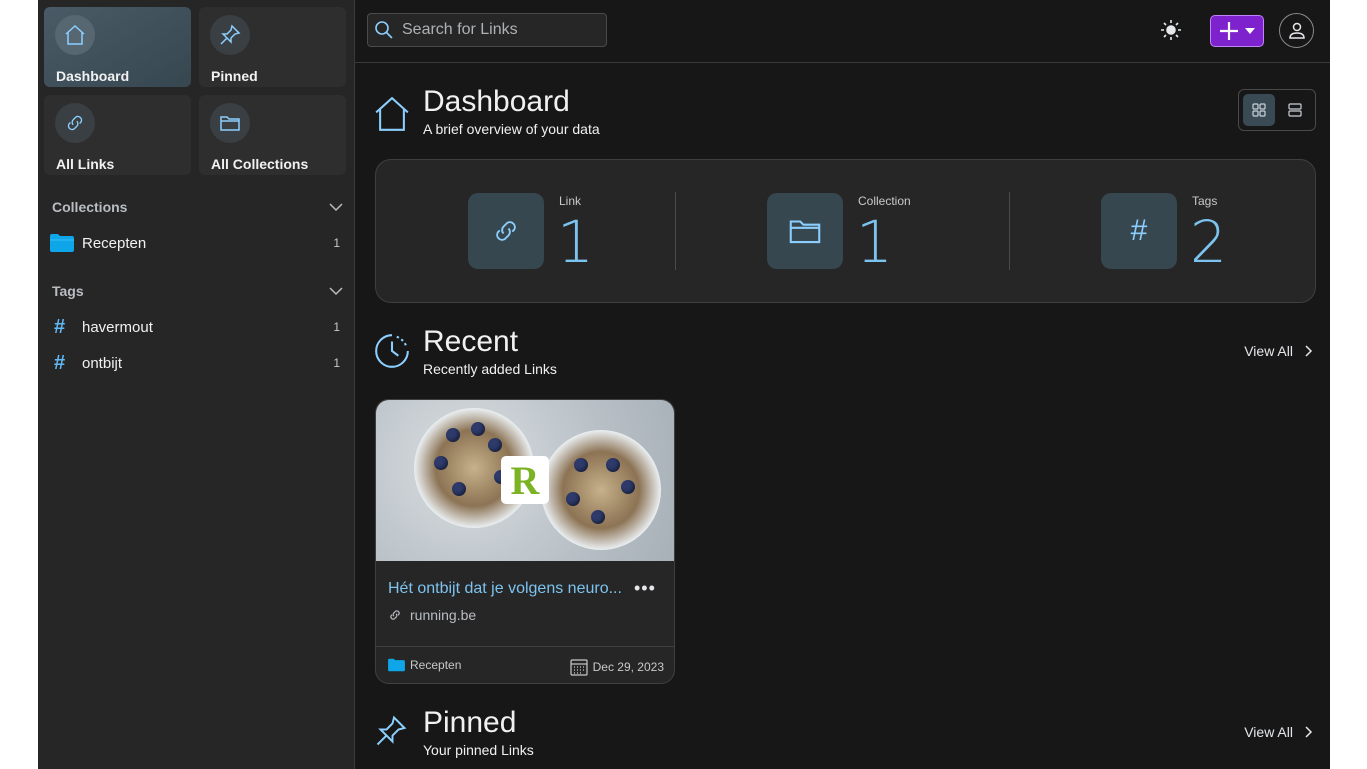  What do you see at coordinates (114, 243) in the screenshot?
I see `collection-name: Recepten` at bounding box center [114, 243].